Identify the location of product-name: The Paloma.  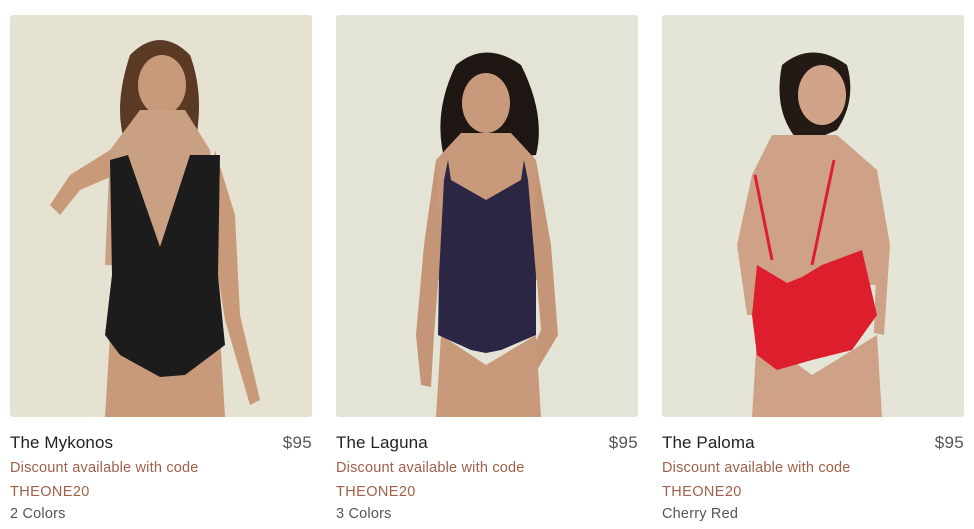
(708, 443).